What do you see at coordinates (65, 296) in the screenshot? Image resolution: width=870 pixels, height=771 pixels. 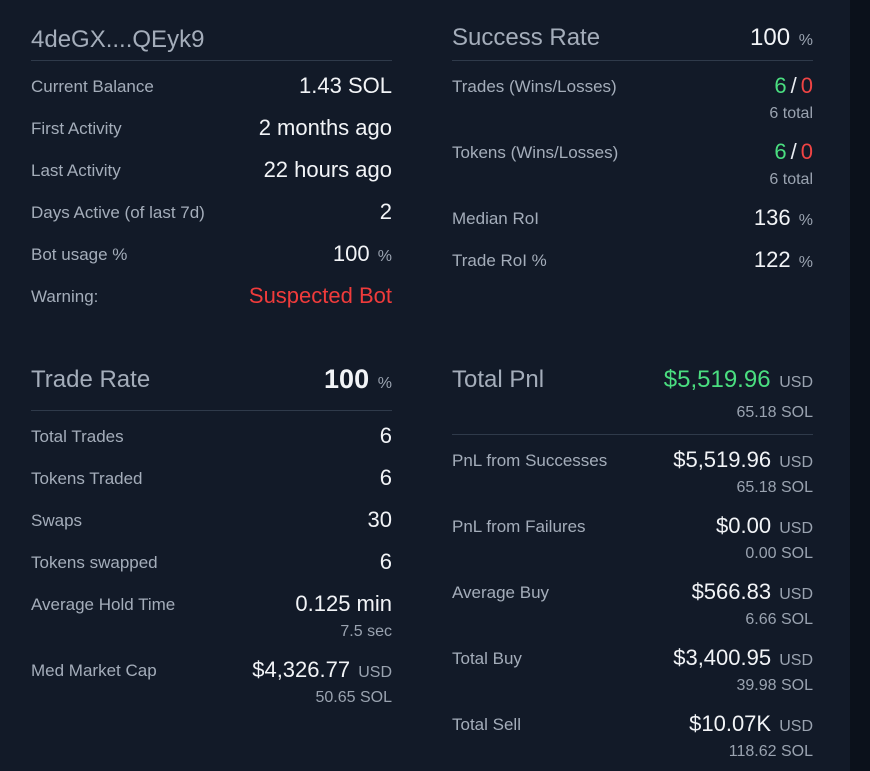 I see `warning-label: Warning:` at bounding box center [65, 296].